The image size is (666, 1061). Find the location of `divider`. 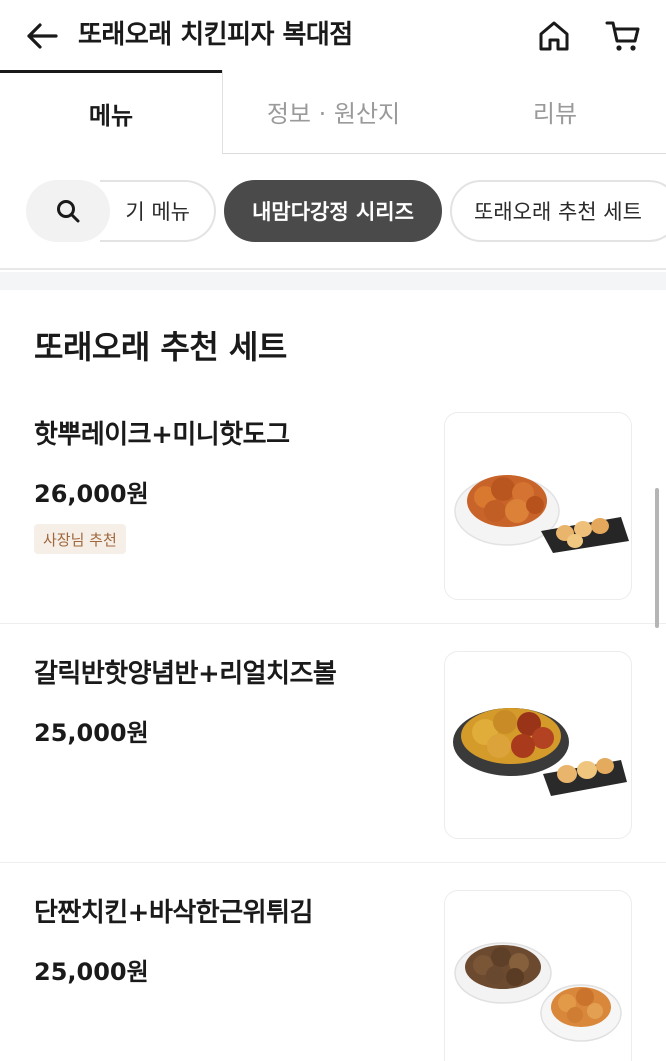

divider is located at coordinates (333, 269).